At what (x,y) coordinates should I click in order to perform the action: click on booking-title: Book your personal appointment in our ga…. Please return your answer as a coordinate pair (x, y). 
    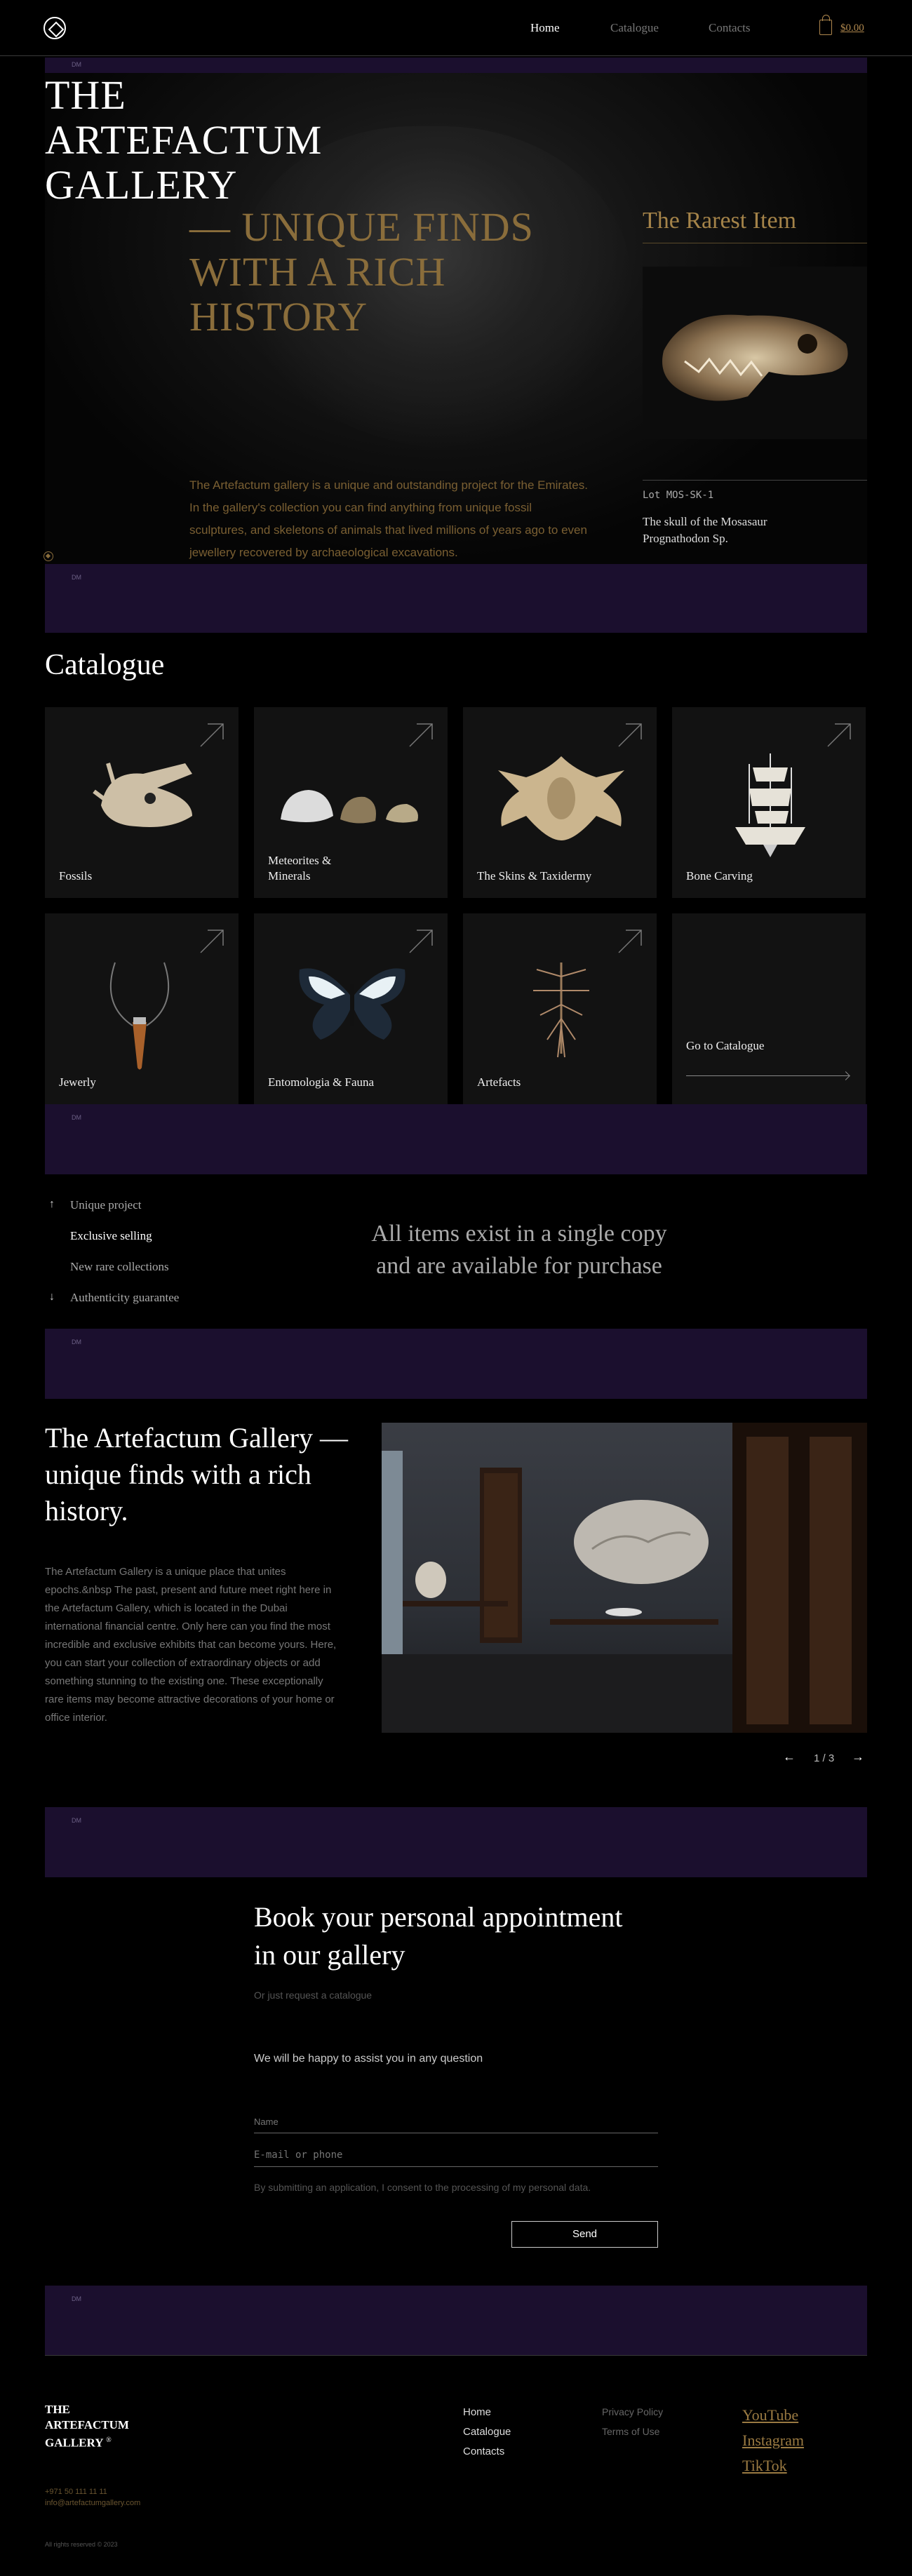
    Looking at the image, I should click on (438, 1936).